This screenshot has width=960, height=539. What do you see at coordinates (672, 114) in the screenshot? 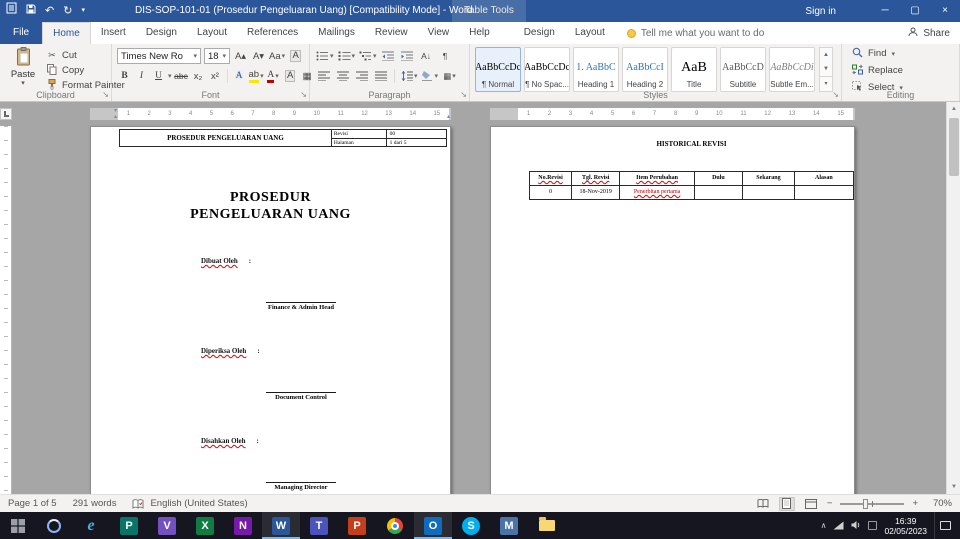
I see `horizontal-ruler-page2: 1 2 3 4 5 6 7 8 9 10 11 12 13 14 15` at bounding box center [672, 114].